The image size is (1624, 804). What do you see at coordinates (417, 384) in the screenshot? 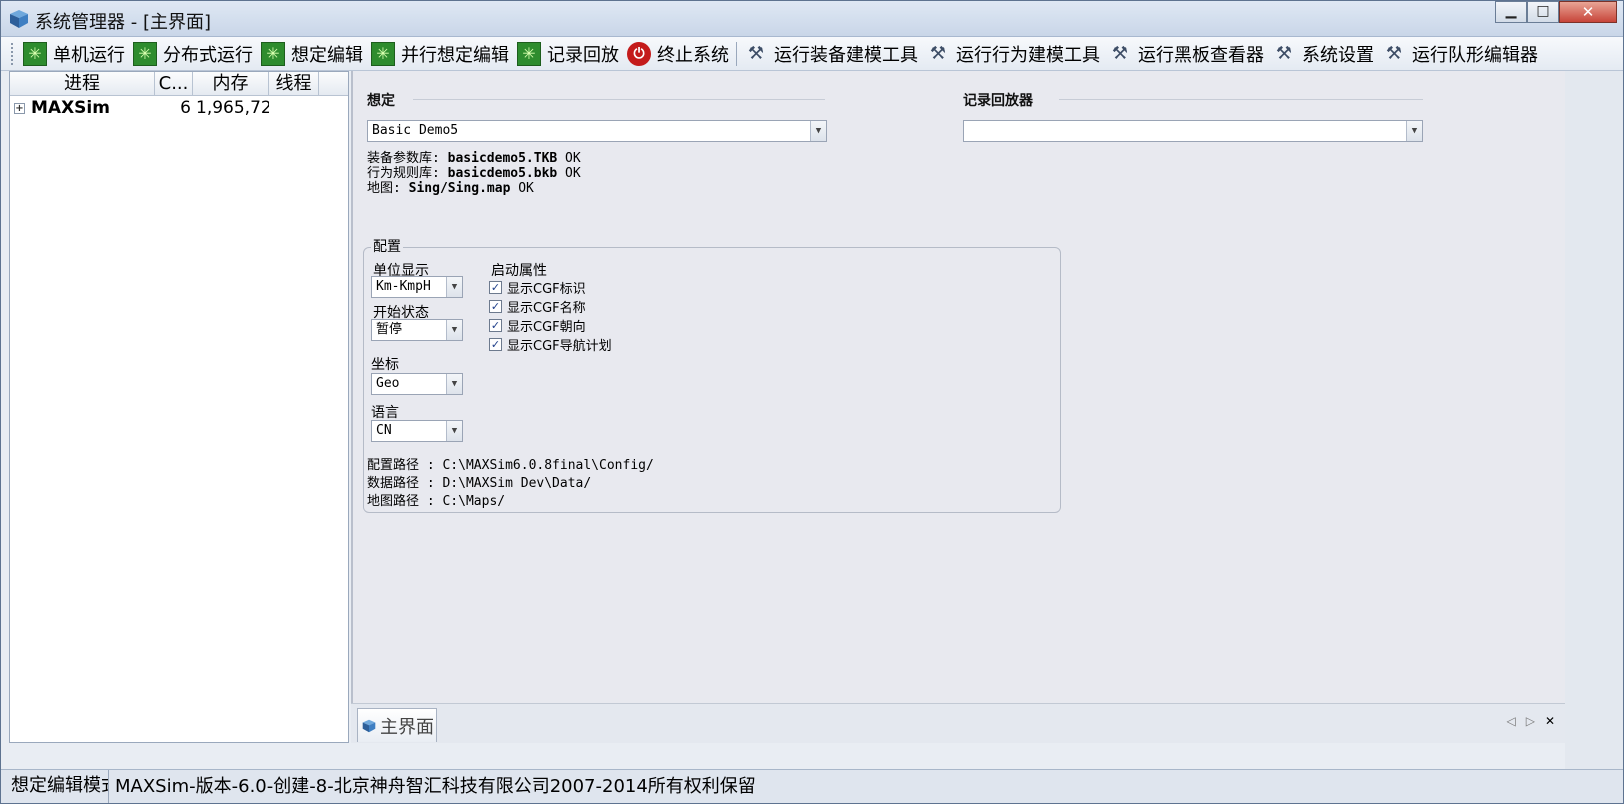
I see `coordinate-select: Geo ▼` at bounding box center [417, 384].